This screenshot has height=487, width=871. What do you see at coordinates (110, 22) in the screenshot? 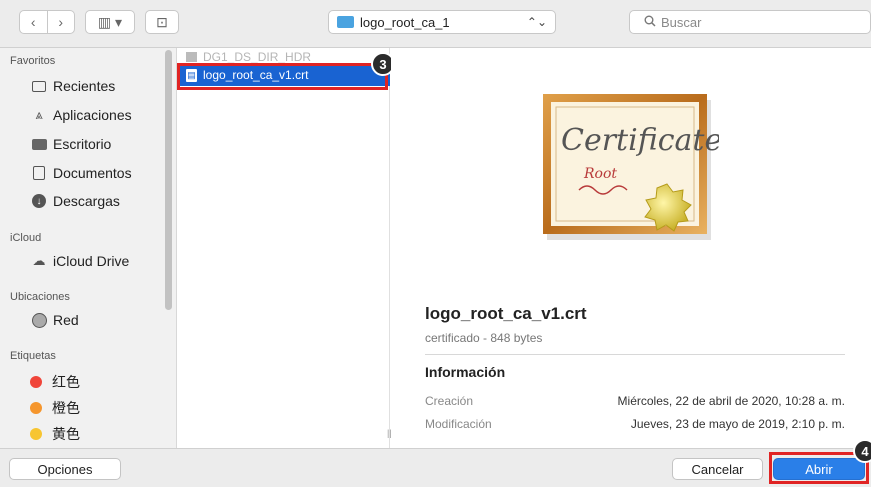
I see `view-mode-button: ▥ ▾` at bounding box center [110, 22].